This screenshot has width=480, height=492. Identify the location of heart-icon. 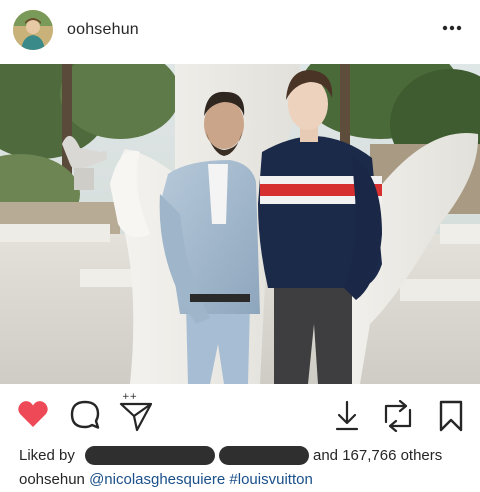
(33, 414).